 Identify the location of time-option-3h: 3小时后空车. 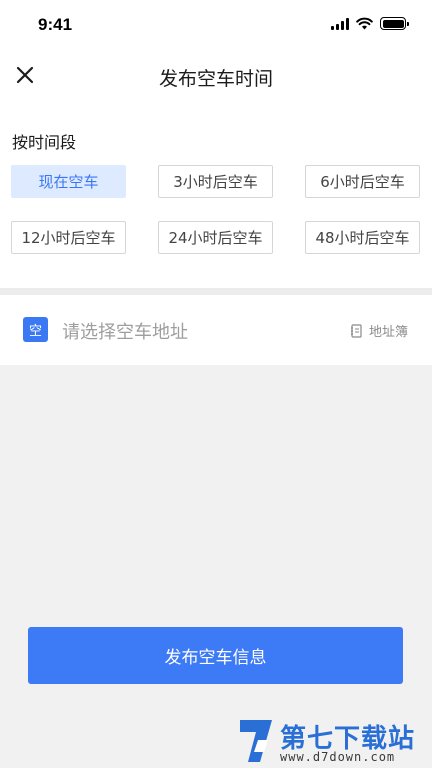
(215, 181).